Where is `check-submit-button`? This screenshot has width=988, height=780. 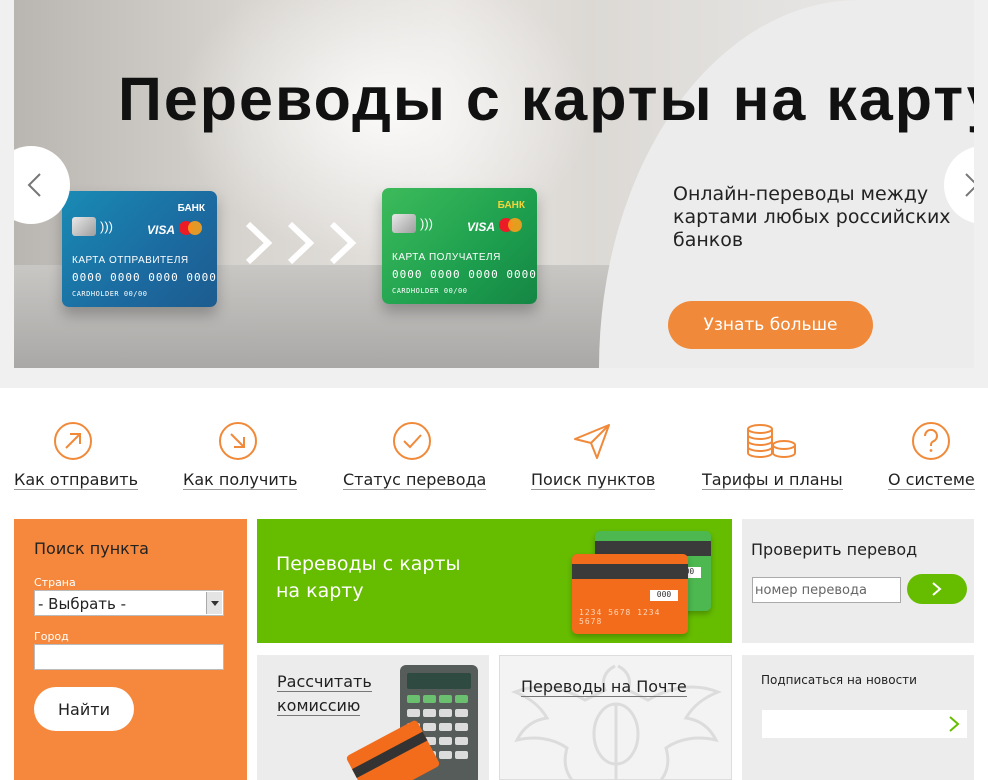
check-submit-button is located at coordinates (937, 589).